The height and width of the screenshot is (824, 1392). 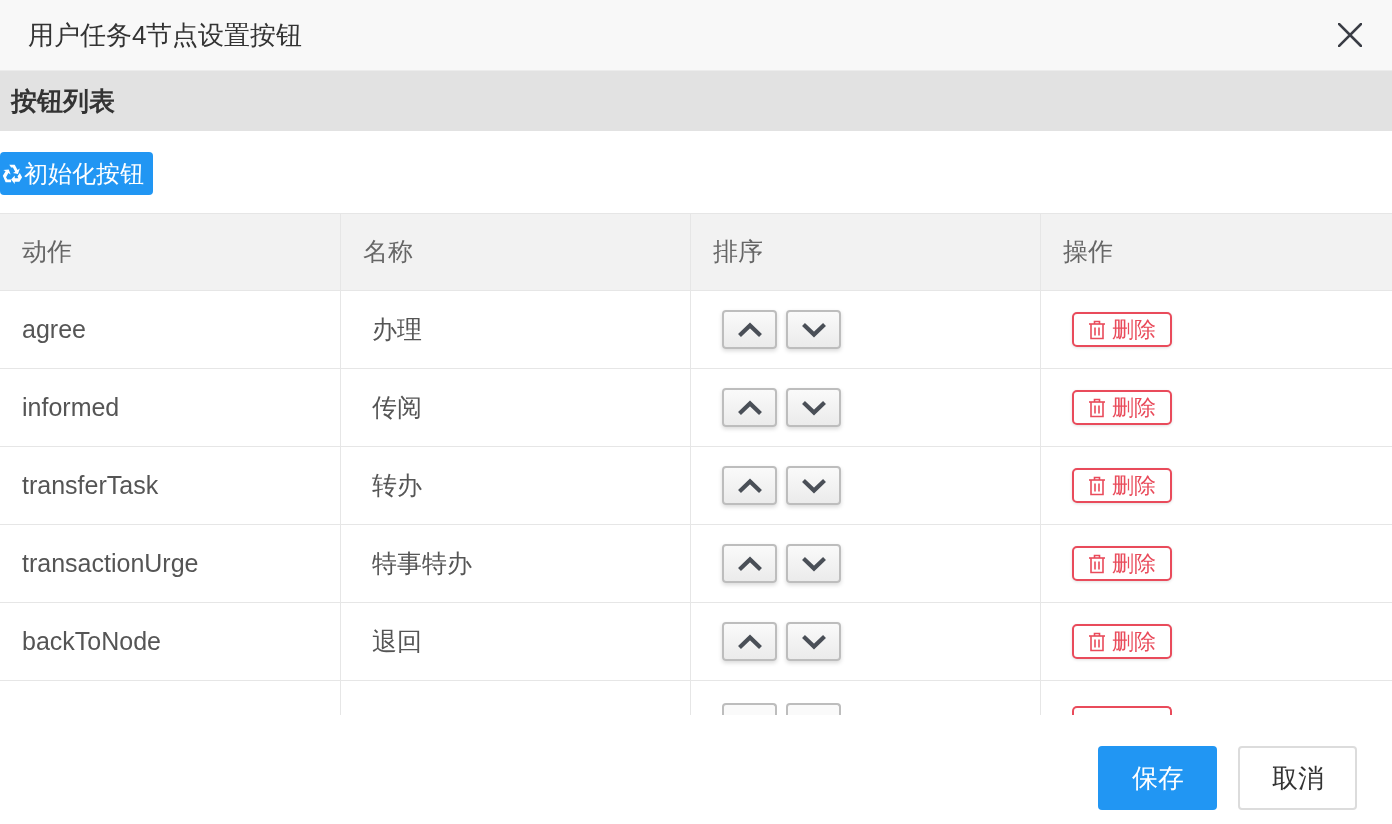 I want to click on table-cell: agree, so click(x=170, y=330).